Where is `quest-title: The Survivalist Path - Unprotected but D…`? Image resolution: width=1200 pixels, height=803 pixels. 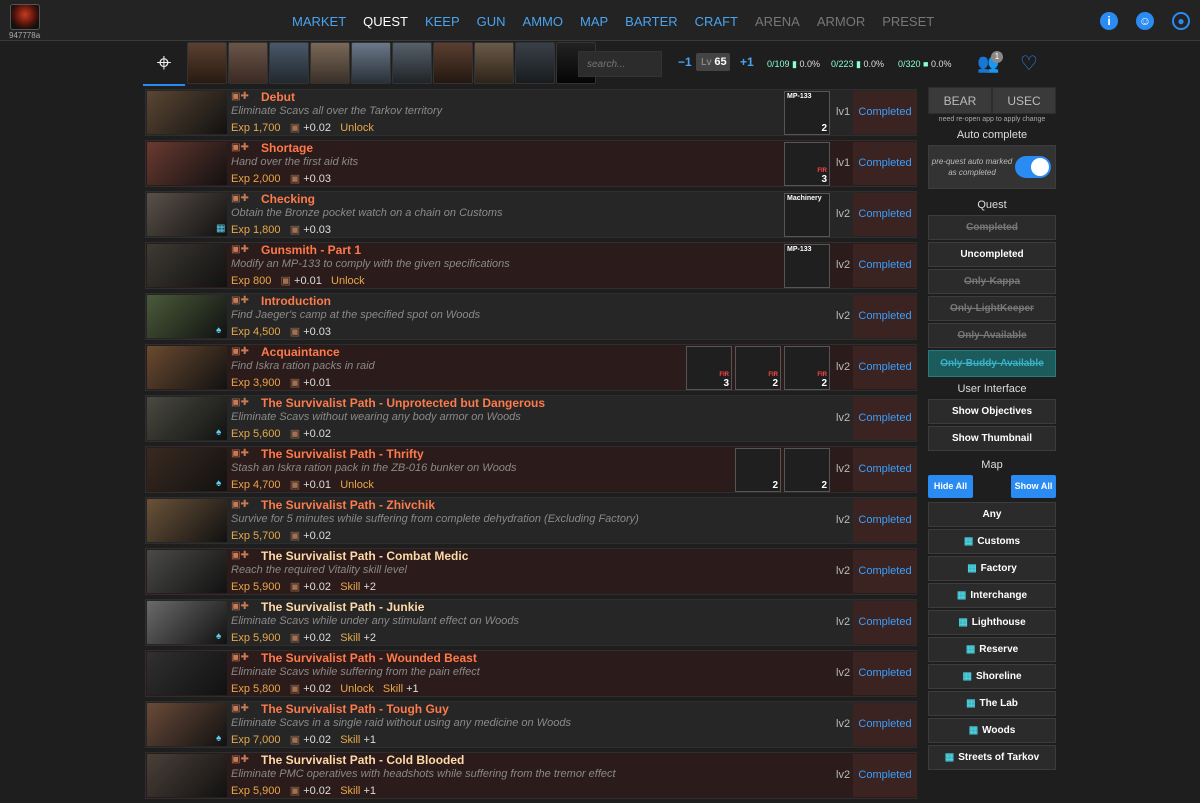 quest-title: The Survivalist Path - Unprotected but D… is located at coordinates (403, 403).